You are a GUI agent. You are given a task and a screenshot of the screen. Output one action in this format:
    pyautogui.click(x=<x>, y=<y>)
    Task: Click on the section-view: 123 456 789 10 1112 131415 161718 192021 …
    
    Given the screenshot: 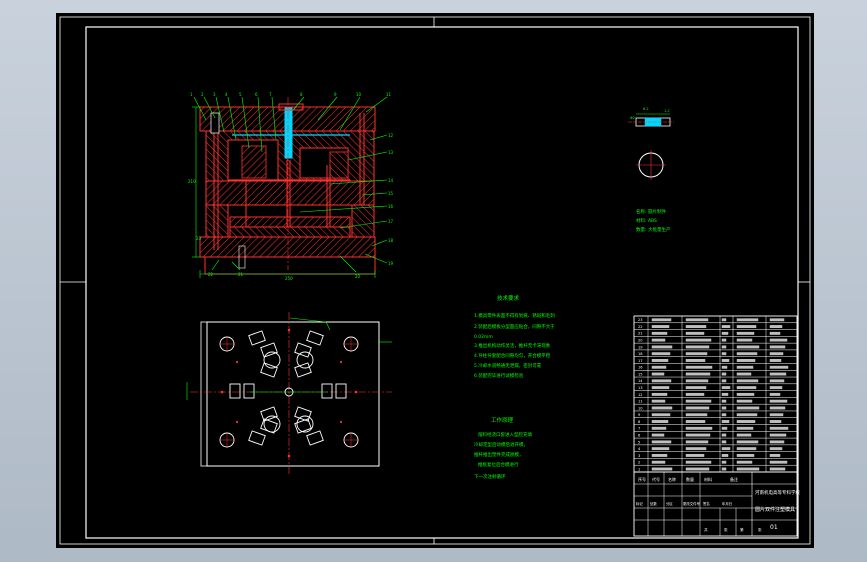 What is the action you would take?
    pyautogui.click(x=291, y=186)
    